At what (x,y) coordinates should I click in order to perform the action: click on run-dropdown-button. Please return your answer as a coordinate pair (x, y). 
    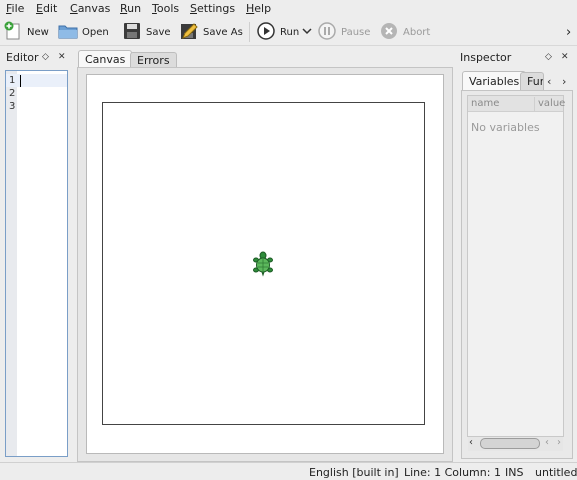
    Looking at the image, I should click on (307, 32).